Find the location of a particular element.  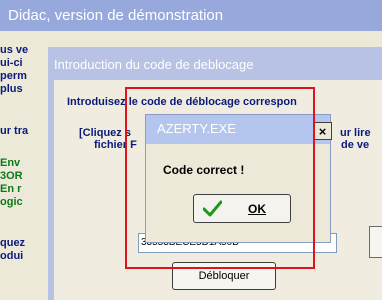

main-window-titlebar: Didac, version de démonstration is located at coordinates (191, 15).